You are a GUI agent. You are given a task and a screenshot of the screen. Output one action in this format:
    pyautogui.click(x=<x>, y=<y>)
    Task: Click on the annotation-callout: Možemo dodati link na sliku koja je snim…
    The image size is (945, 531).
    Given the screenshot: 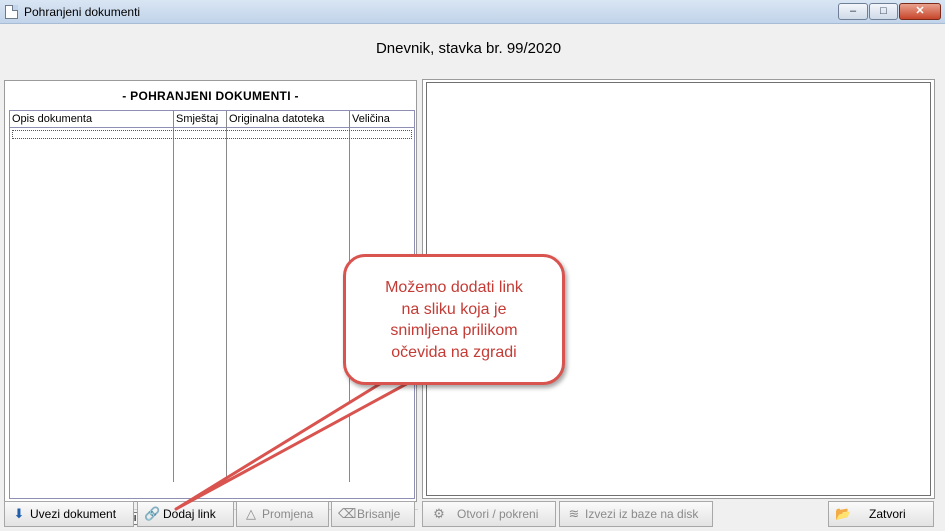 What is the action you would take?
    pyautogui.click(x=454, y=319)
    